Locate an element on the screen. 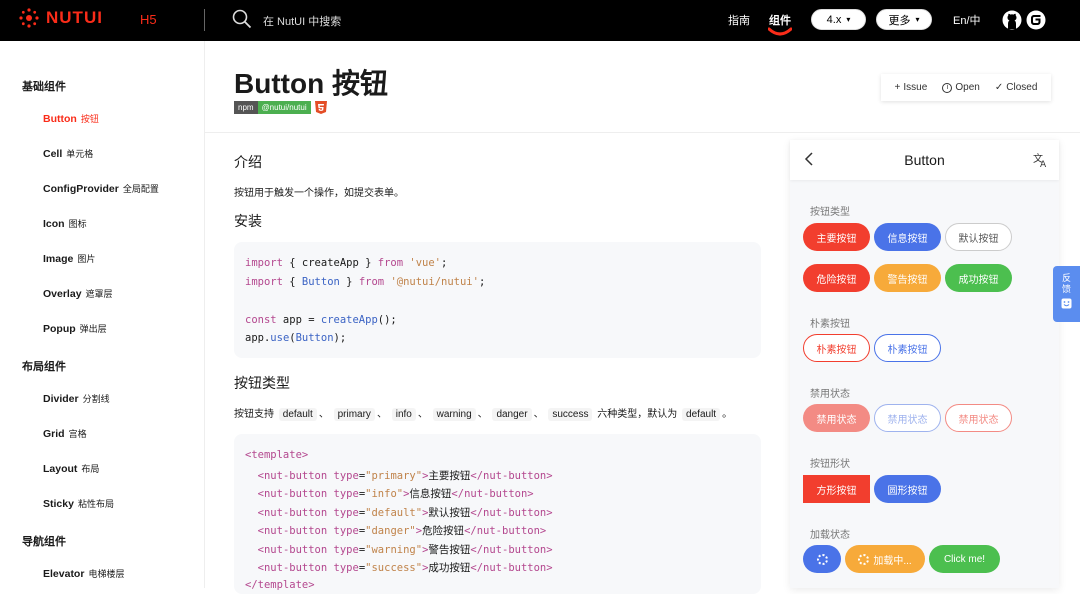  square-button: 方形按钮 is located at coordinates (836, 489).